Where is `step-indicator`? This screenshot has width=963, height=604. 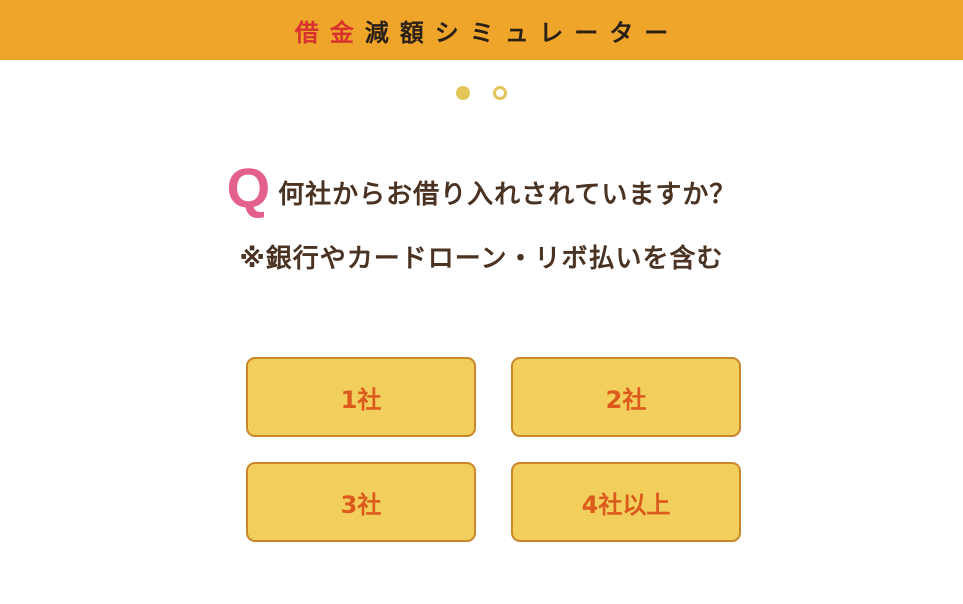 step-indicator is located at coordinates (481, 93).